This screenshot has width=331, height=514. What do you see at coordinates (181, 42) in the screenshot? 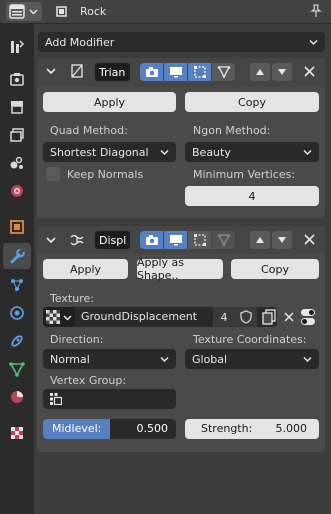
I see `add-modifier-dropdown: Add Modifier` at bounding box center [181, 42].